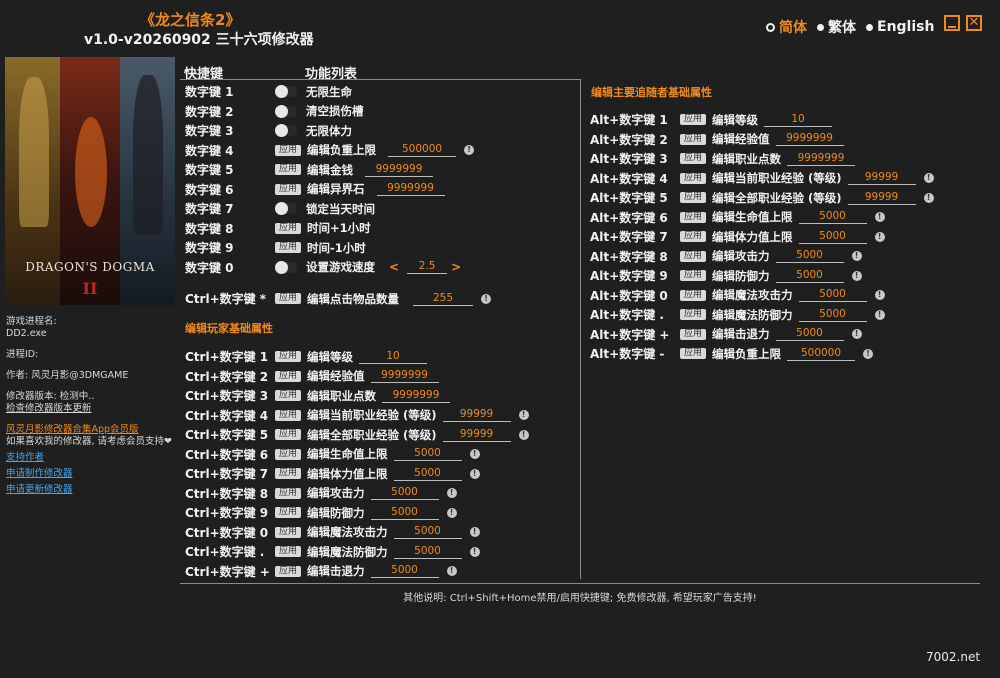  Describe the element at coordinates (952, 23) in the screenshot. I see `minimize-icon` at that location.